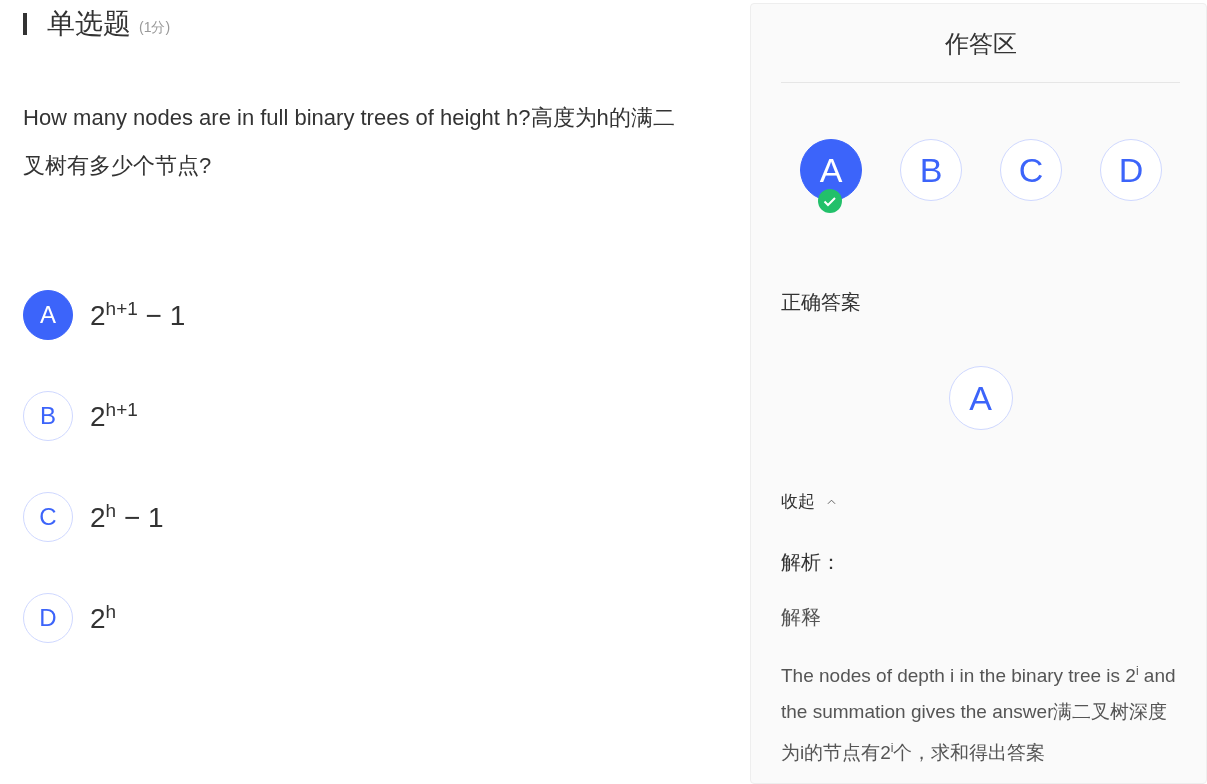 This screenshot has height=784, width=1207. Describe the element at coordinates (48, 416) in the screenshot. I see `option-letter: B` at that location.